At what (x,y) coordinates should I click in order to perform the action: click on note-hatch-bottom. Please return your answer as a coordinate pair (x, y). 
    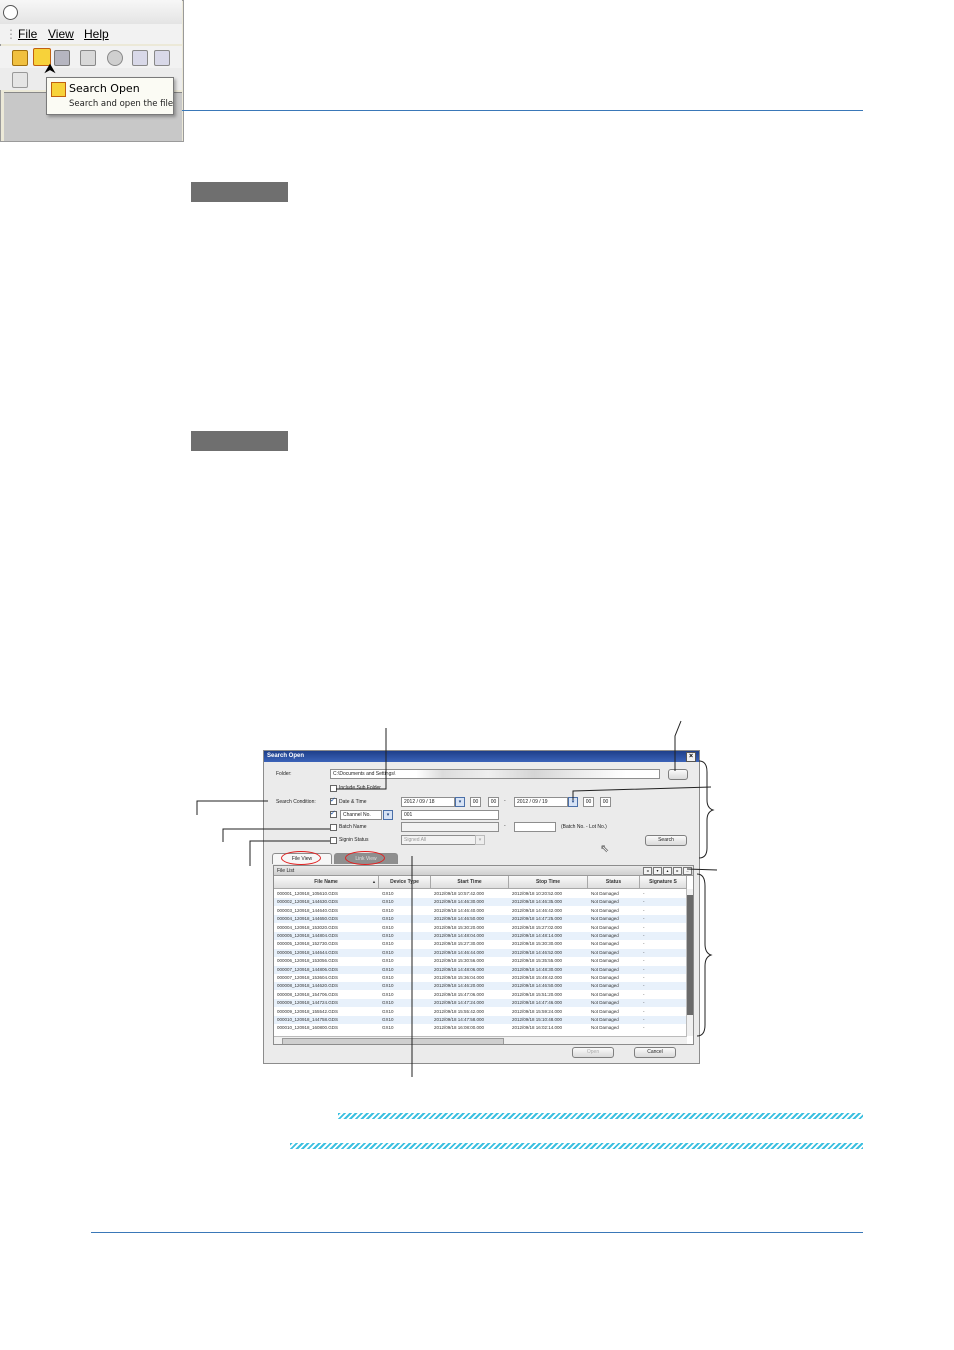
    Looking at the image, I should click on (576, 1146).